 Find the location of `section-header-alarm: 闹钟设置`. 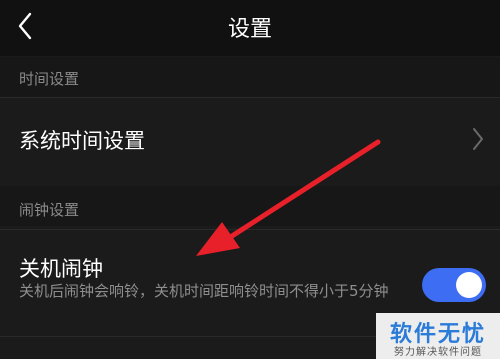

section-header-alarm: 闹钟设置 is located at coordinates (250, 206).